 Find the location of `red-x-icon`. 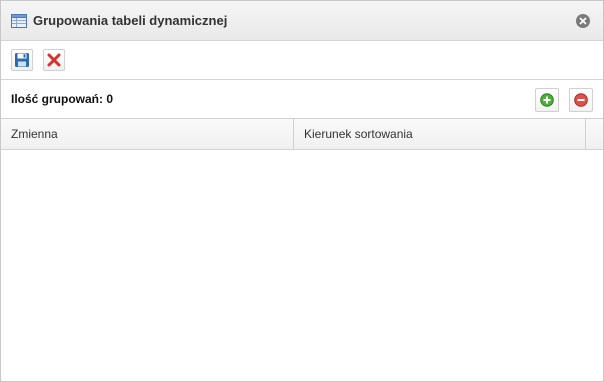

red-x-icon is located at coordinates (54, 60).